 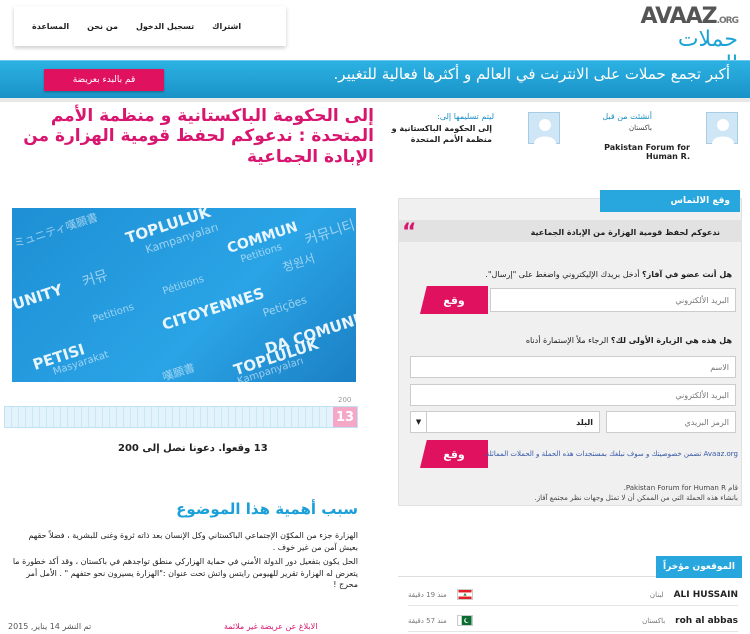 I want to click on member-email-input: البريد الألكتروني, so click(x=613, y=300).